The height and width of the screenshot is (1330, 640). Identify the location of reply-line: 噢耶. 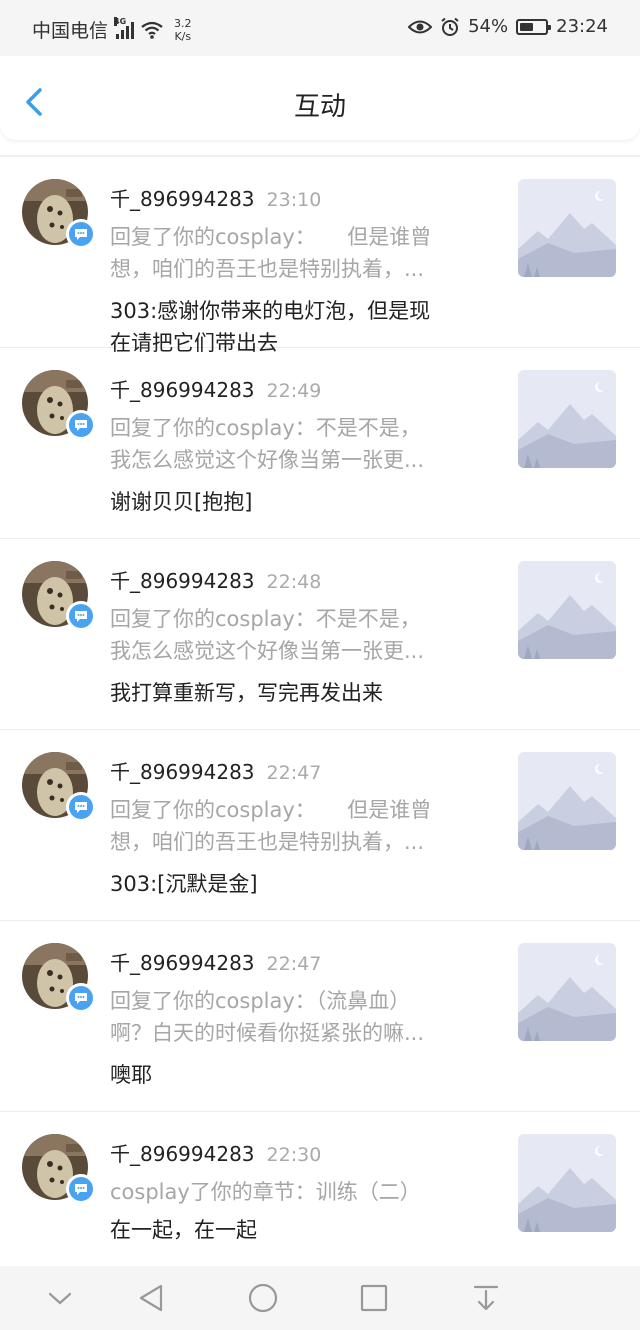
(131, 1075).